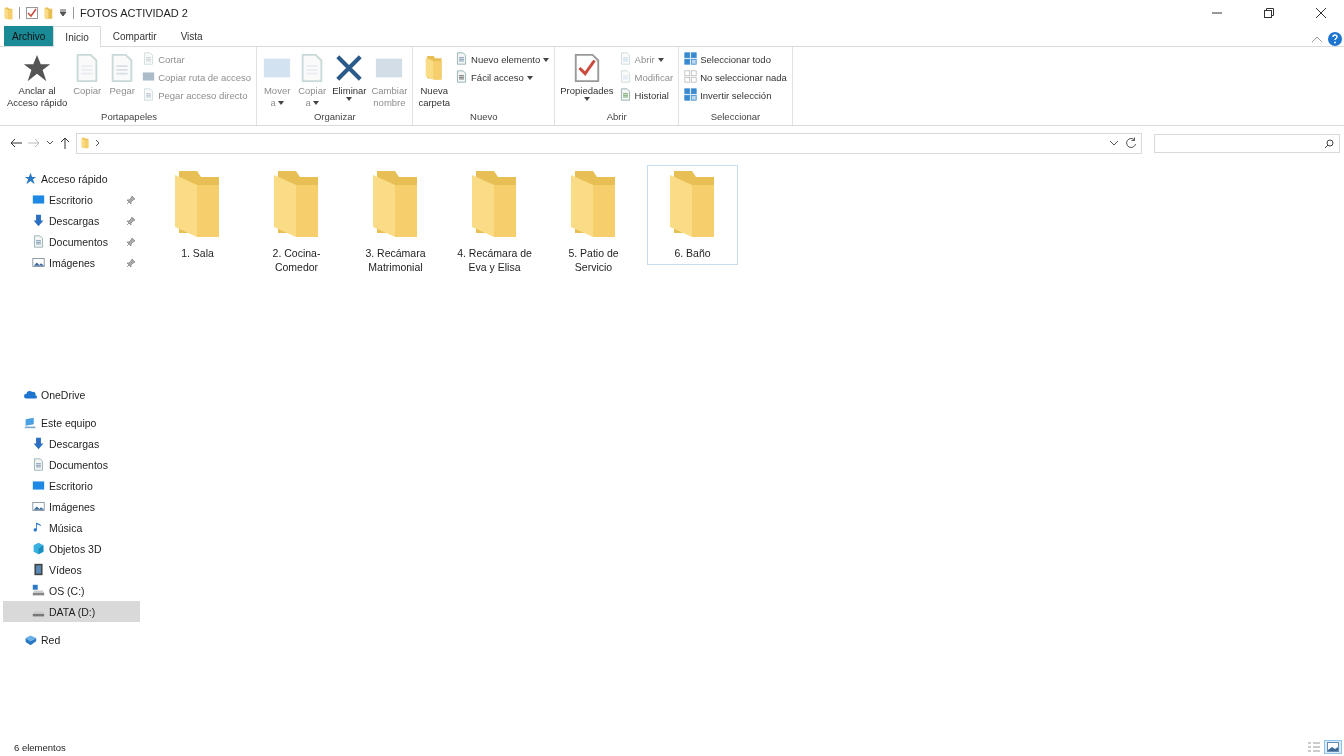  What do you see at coordinates (1329, 143) in the screenshot?
I see `search-icon` at bounding box center [1329, 143].